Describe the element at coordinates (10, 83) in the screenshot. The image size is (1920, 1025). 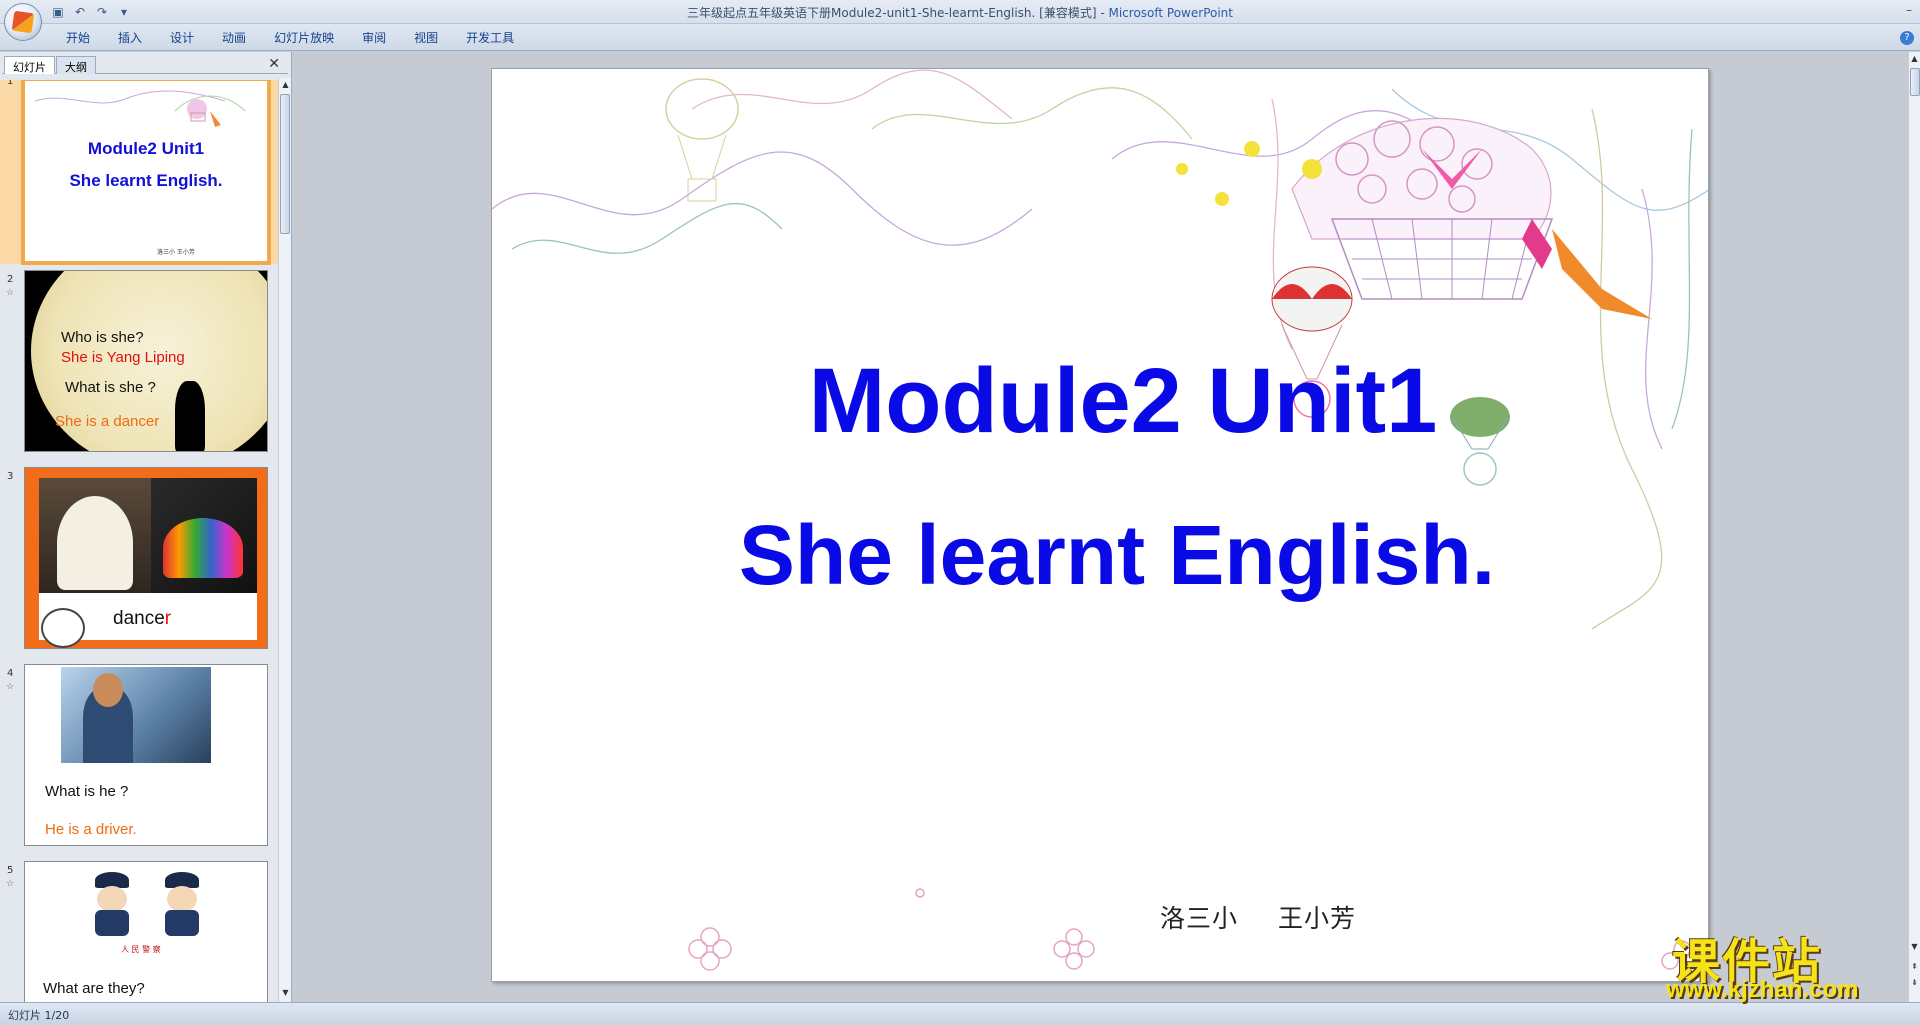
I see `slide-number: 1` at that location.